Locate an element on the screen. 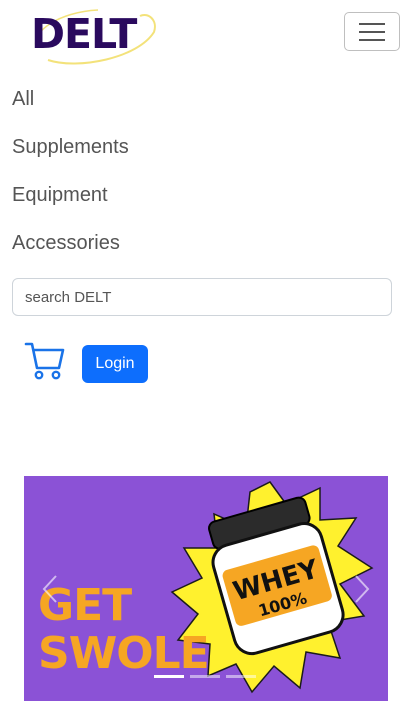 The height and width of the screenshot is (701, 411). slide-headline-line1: GET is located at coordinates (85, 605).